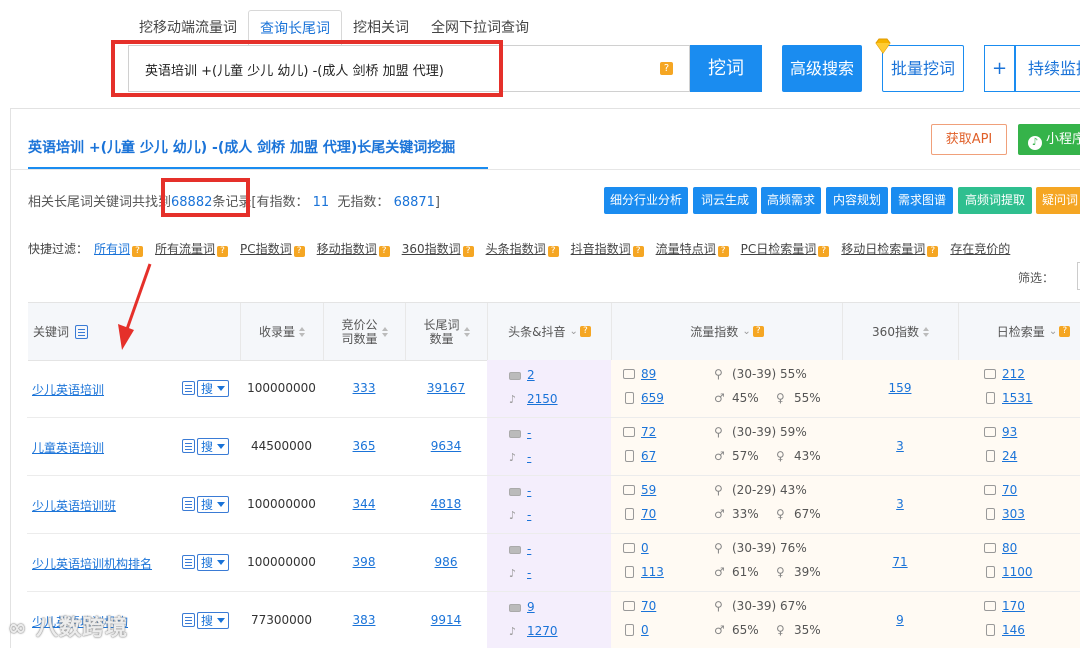  I want to click on feature-button-high-freq-extract: 高频词提取, so click(995, 200).